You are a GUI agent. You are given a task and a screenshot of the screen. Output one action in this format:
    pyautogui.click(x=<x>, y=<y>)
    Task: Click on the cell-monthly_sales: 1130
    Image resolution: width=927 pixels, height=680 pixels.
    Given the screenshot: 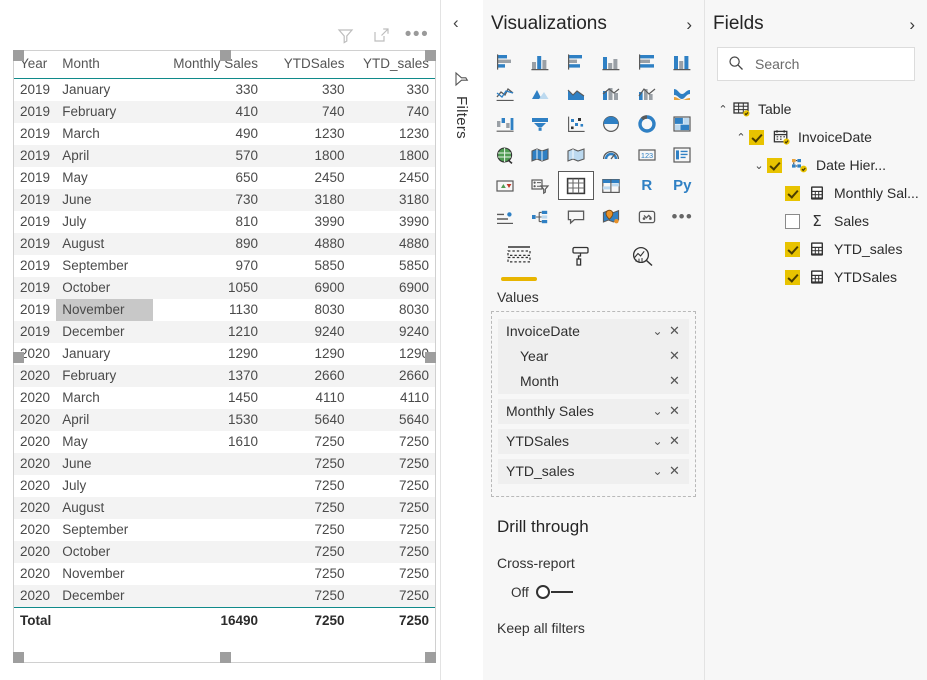 What is the action you would take?
    pyautogui.click(x=208, y=310)
    